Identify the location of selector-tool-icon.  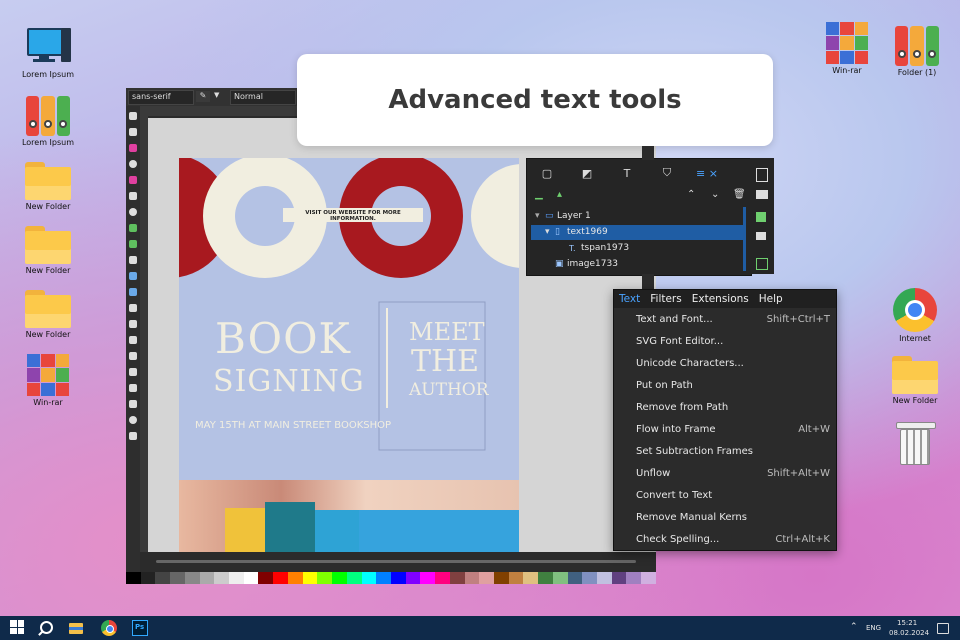
(133, 116).